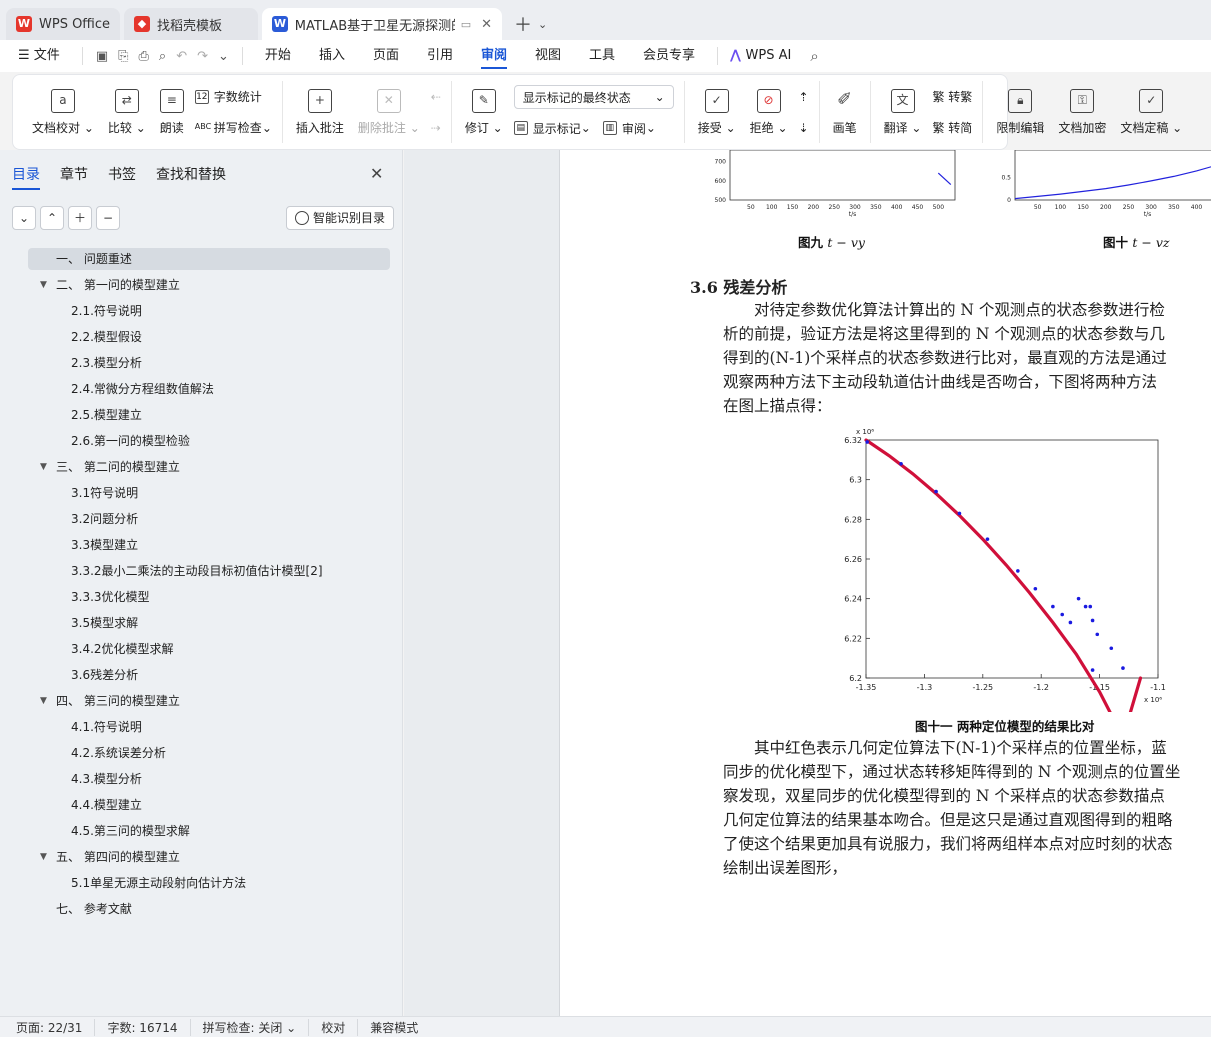 This screenshot has height=1037, width=1211. Describe the element at coordinates (466, 24) in the screenshot. I see `monitor-icon: ▭` at that location.